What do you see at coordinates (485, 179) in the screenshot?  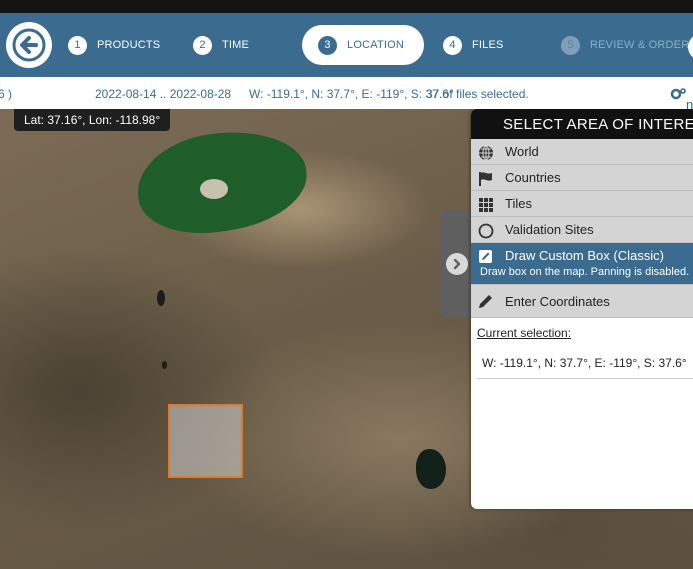 I see `flag-icon` at bounding box center [485, 179].